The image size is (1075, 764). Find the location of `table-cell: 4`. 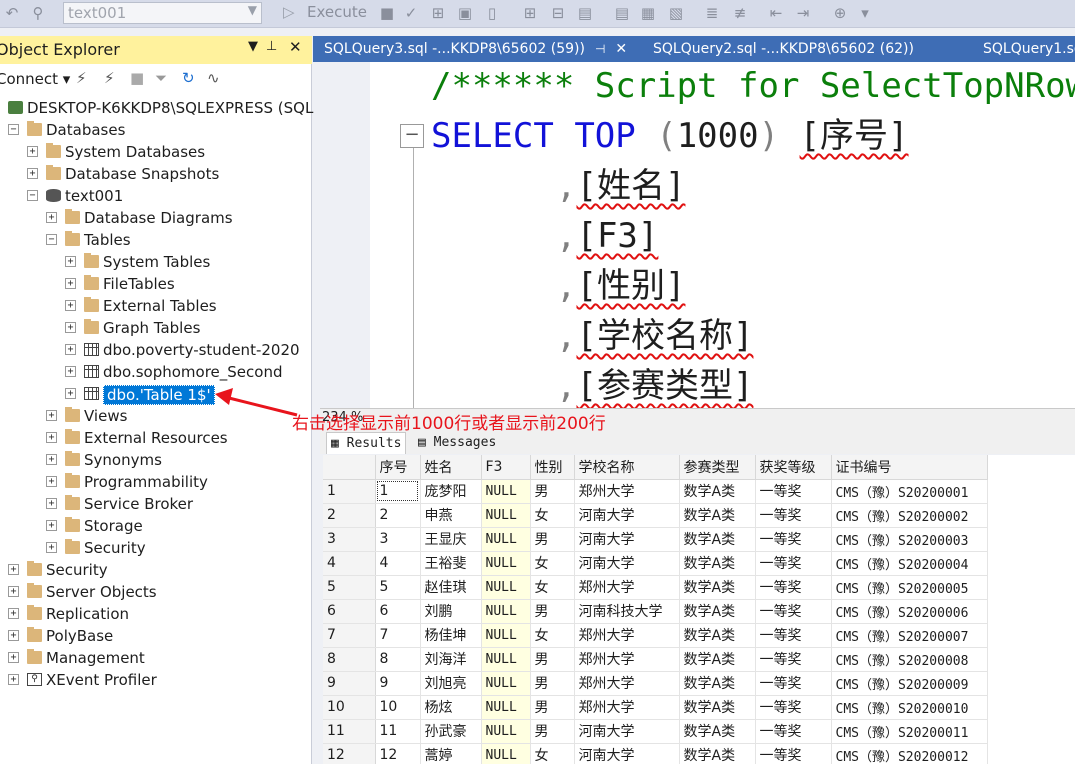

table-cell: 4 is located at coordinates (398, 563).